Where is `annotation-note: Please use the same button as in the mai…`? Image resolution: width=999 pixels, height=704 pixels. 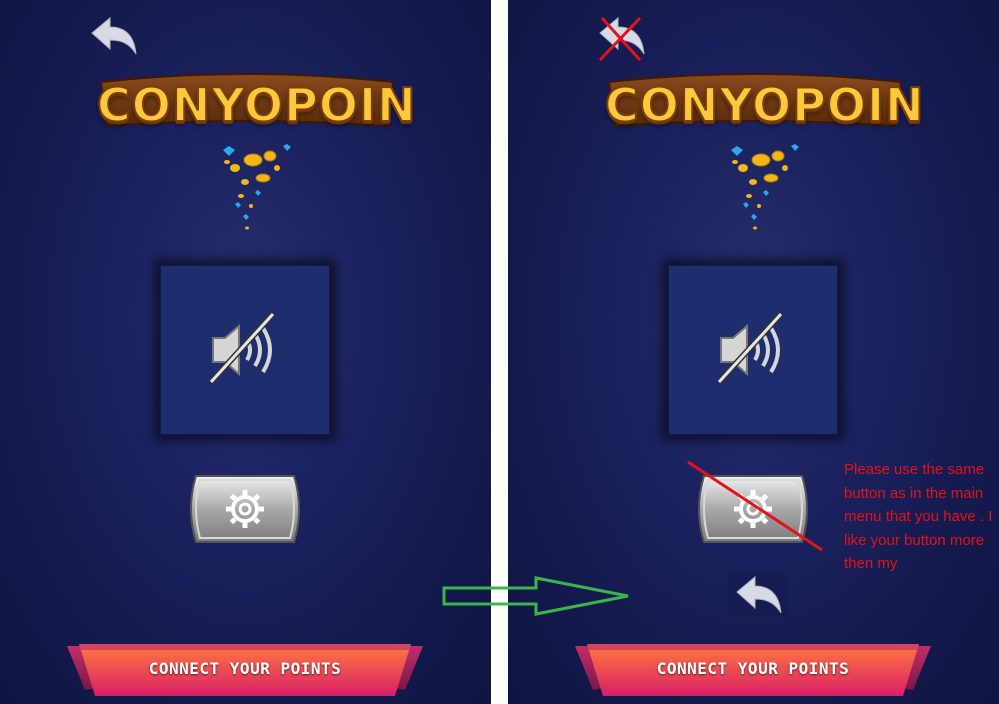 annotation-note: Please use the same button as in the mai… is located at coordinates (918, 516).